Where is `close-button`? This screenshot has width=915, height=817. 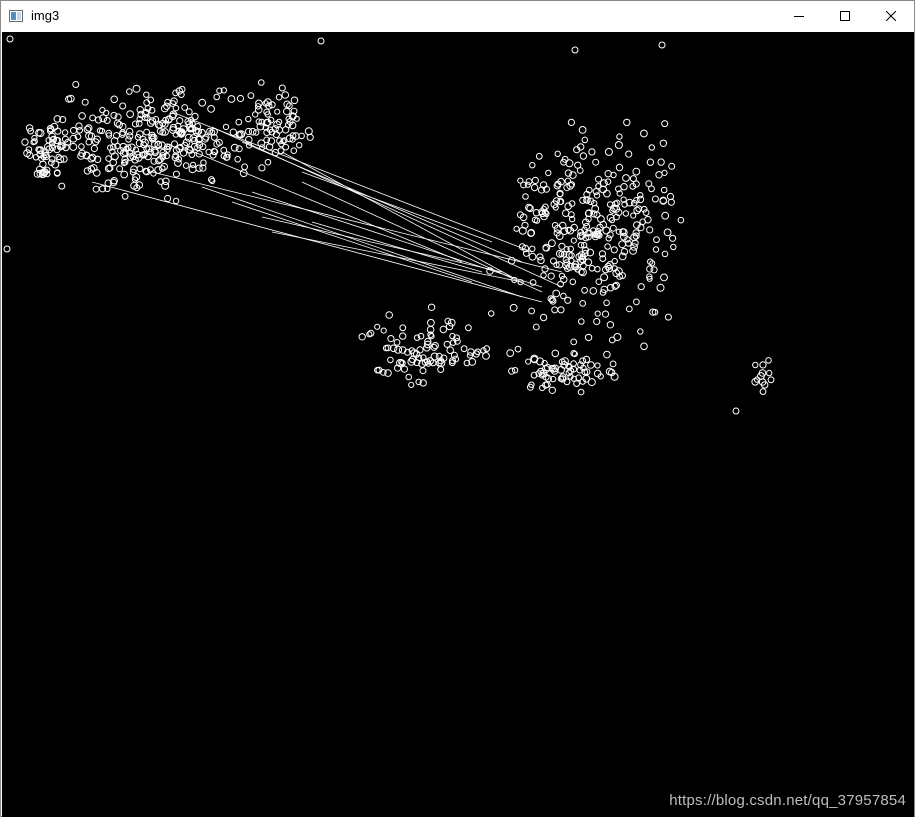 close-button is located at coordinates (891, 16).